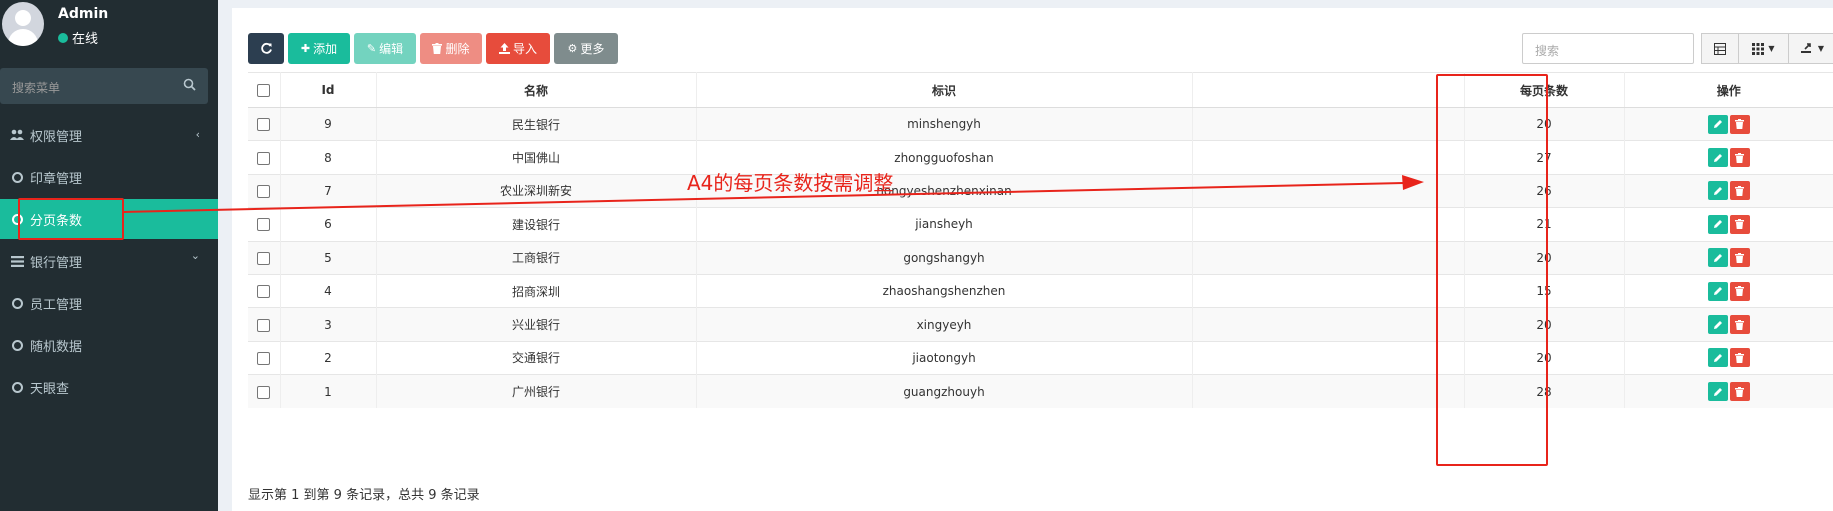  Describe the element at coordinates (536, 190) in the screenshot. I see `cell-name: 农业深圳新安` at that location.